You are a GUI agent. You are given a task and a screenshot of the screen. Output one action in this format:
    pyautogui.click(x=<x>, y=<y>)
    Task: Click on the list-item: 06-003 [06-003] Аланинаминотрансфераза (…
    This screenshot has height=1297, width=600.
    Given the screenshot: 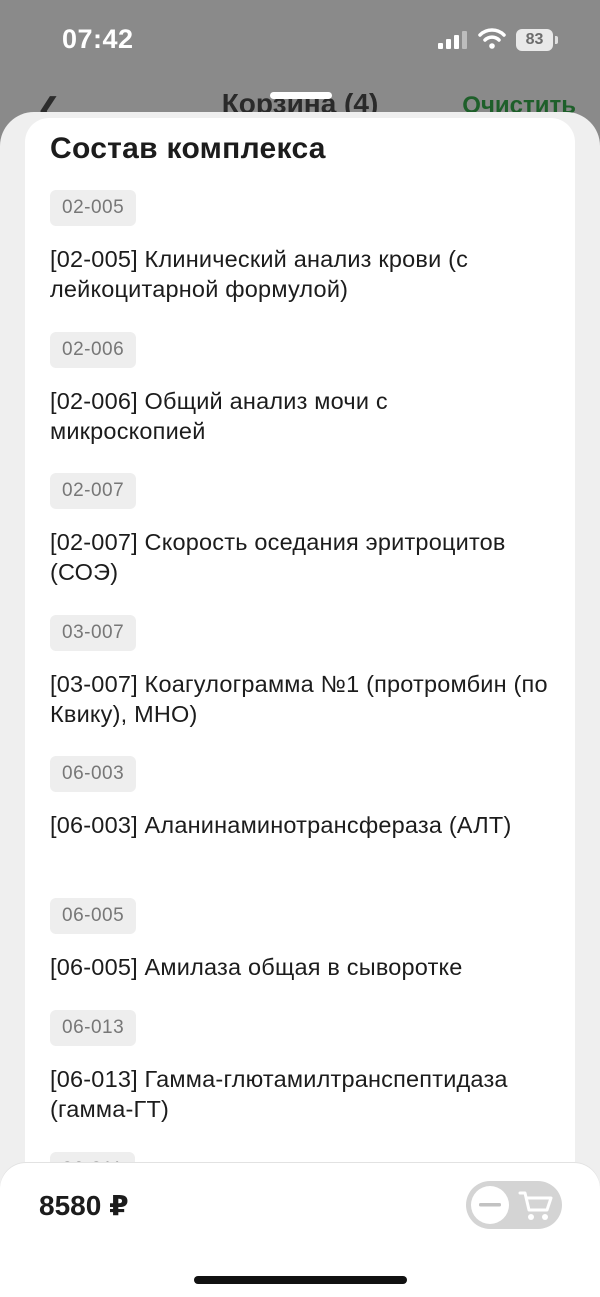 What is the action you would take?
    pyautogui.click(x=300, y=798)
    